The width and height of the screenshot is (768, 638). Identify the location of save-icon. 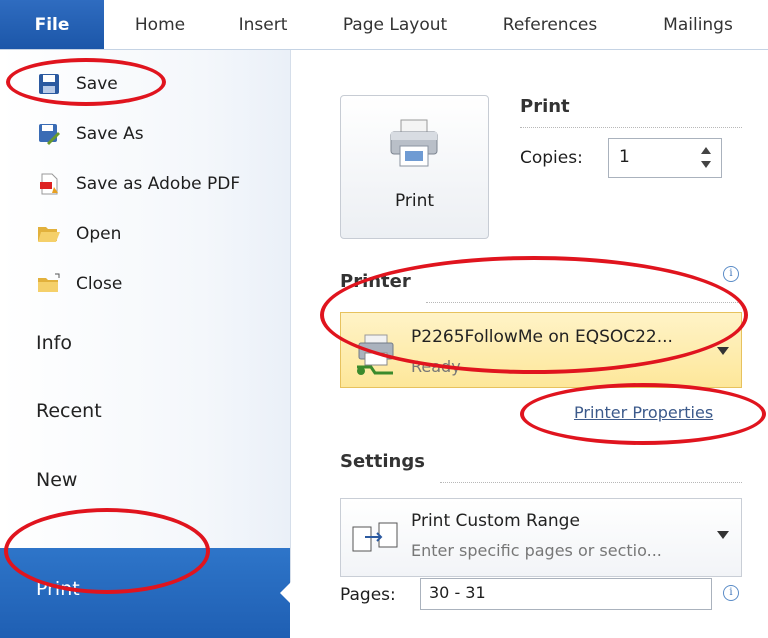
(49, 84).